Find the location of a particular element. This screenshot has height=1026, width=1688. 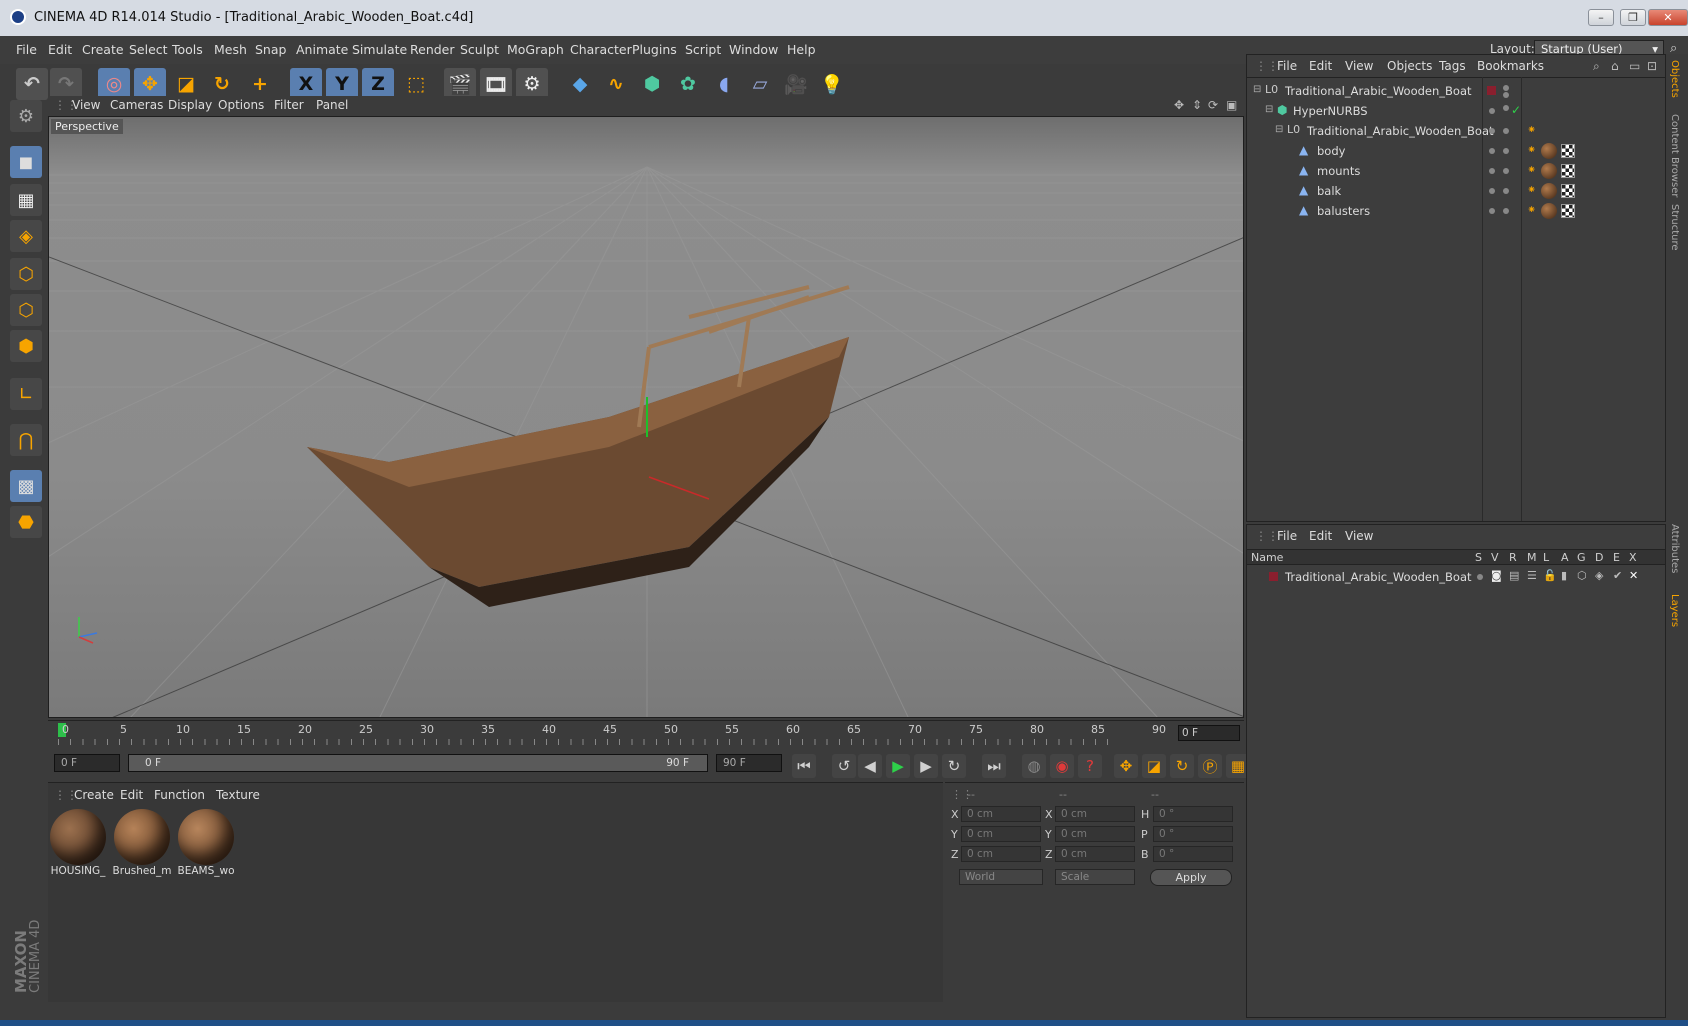

object-row: ⊟ L0 Traditional_Arabic_Wooden_Boat is located at coordinates (1456, 91).